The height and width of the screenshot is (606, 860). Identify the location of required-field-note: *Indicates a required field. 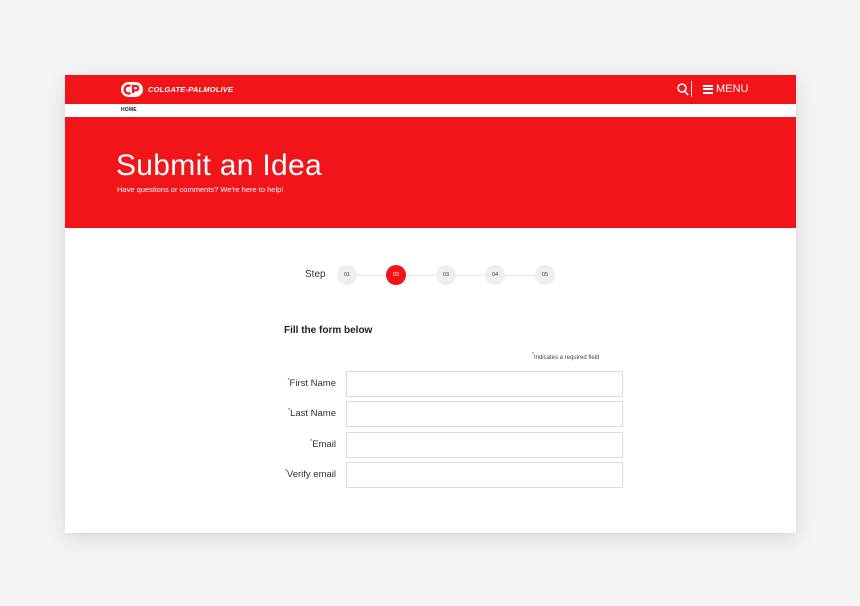
(566, 357).